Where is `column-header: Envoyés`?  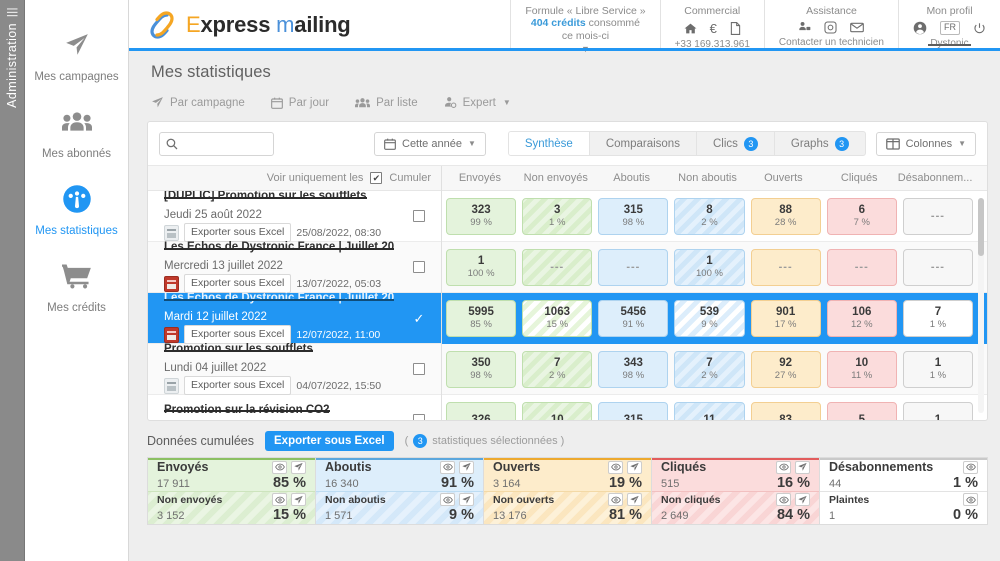 column-header: Envoyés is located at coordinates (480, 178).